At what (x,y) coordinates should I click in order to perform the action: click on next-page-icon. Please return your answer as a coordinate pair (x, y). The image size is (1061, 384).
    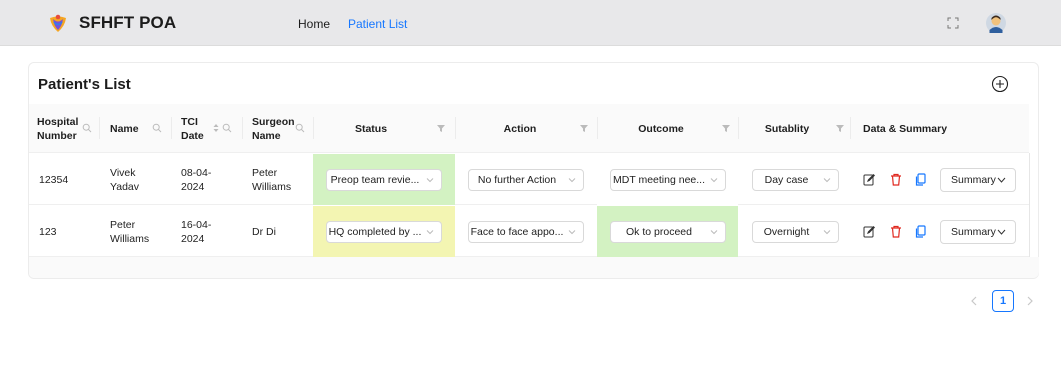
    Looking at the image, I should click on (1030, 301).